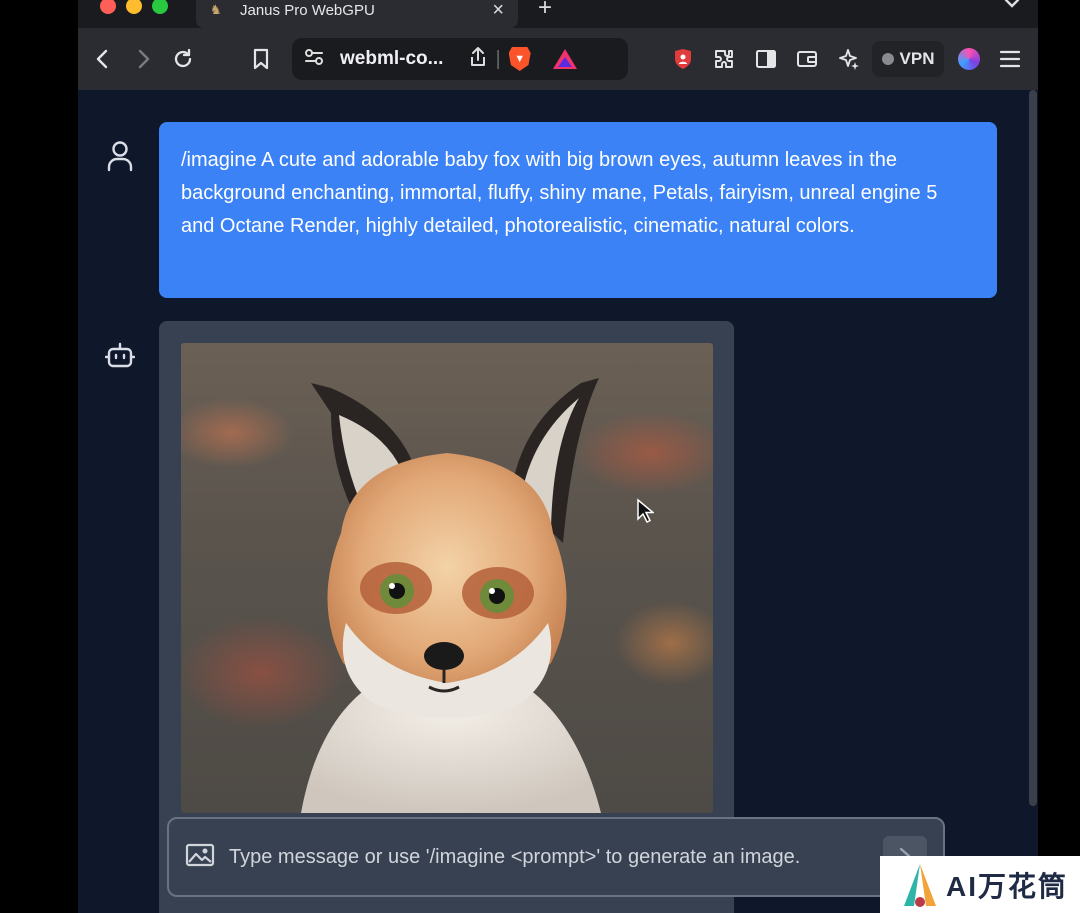 This screenshot has height=913, width=1080. What do you see at coordinates (545, 11) in the screenshot?
I see `new-tab-button: +` at bounding box center [545, 11].